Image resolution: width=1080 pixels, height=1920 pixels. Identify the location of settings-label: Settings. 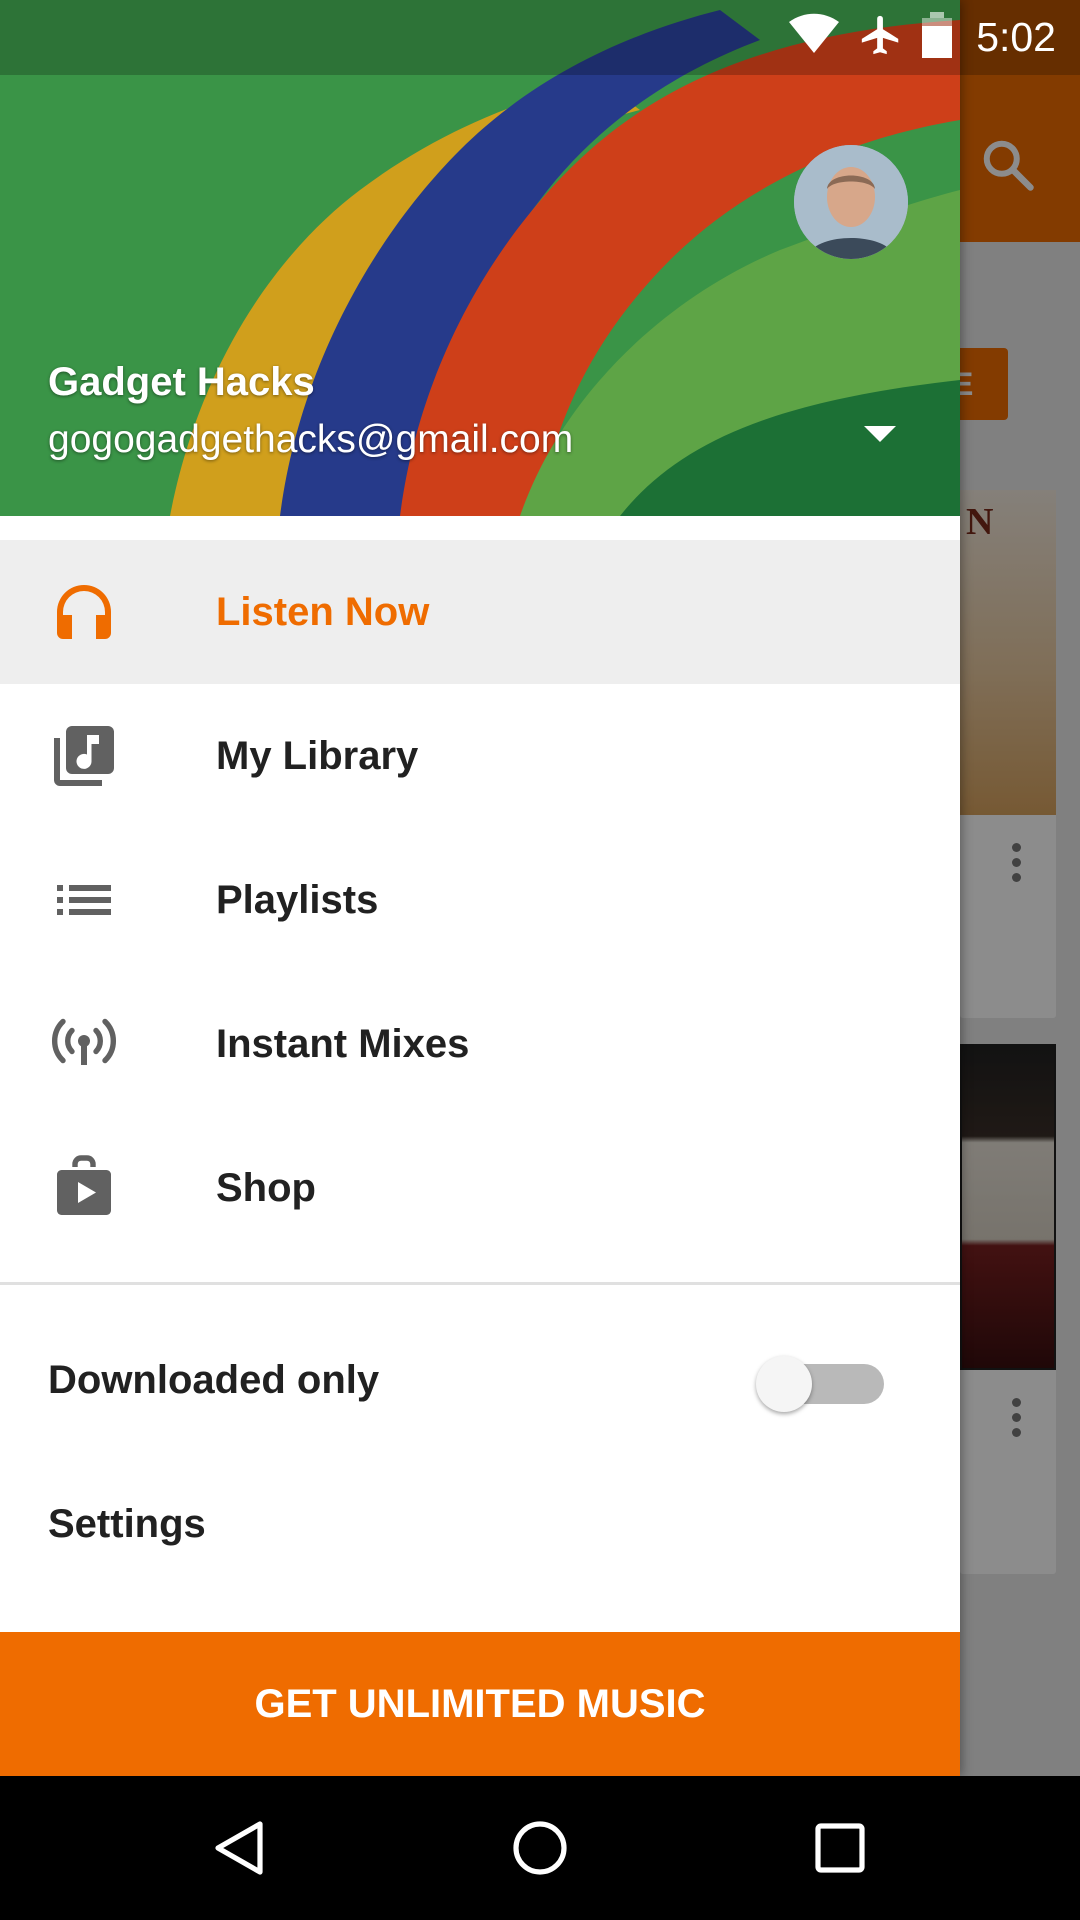
(127, 1524).